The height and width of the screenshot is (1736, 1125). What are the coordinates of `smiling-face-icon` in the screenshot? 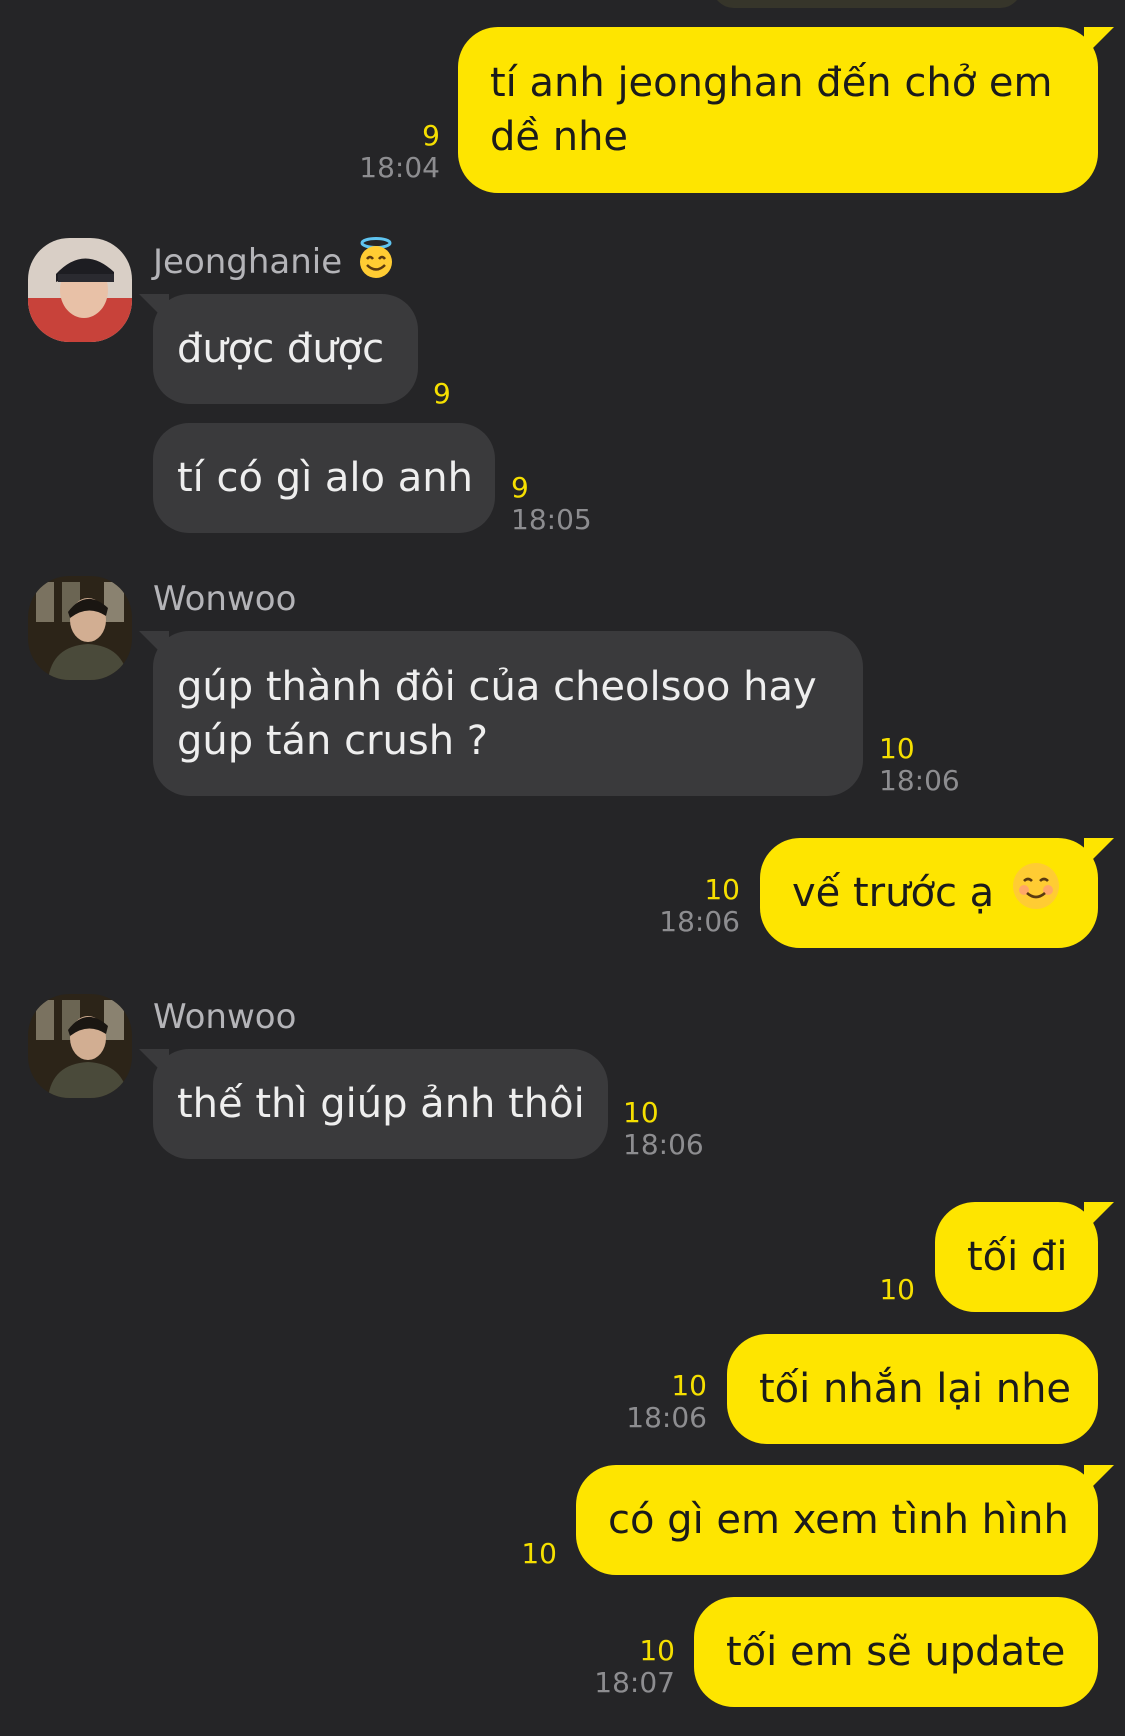 It's located at (1036, 893).